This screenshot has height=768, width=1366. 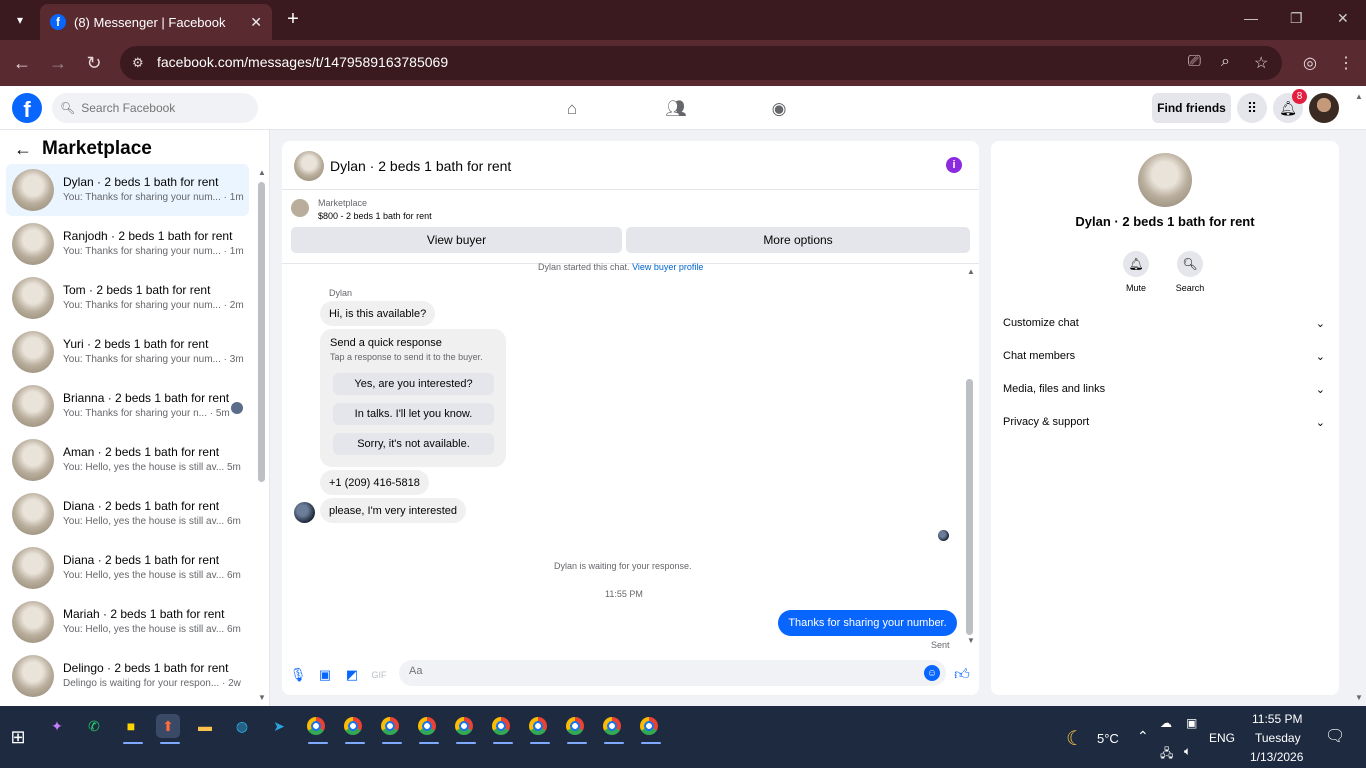 What do you see at coordinates (456, 240) in the screenshot?
I see `view-buyer-button: View buyer` at bounding box center [456, 240].